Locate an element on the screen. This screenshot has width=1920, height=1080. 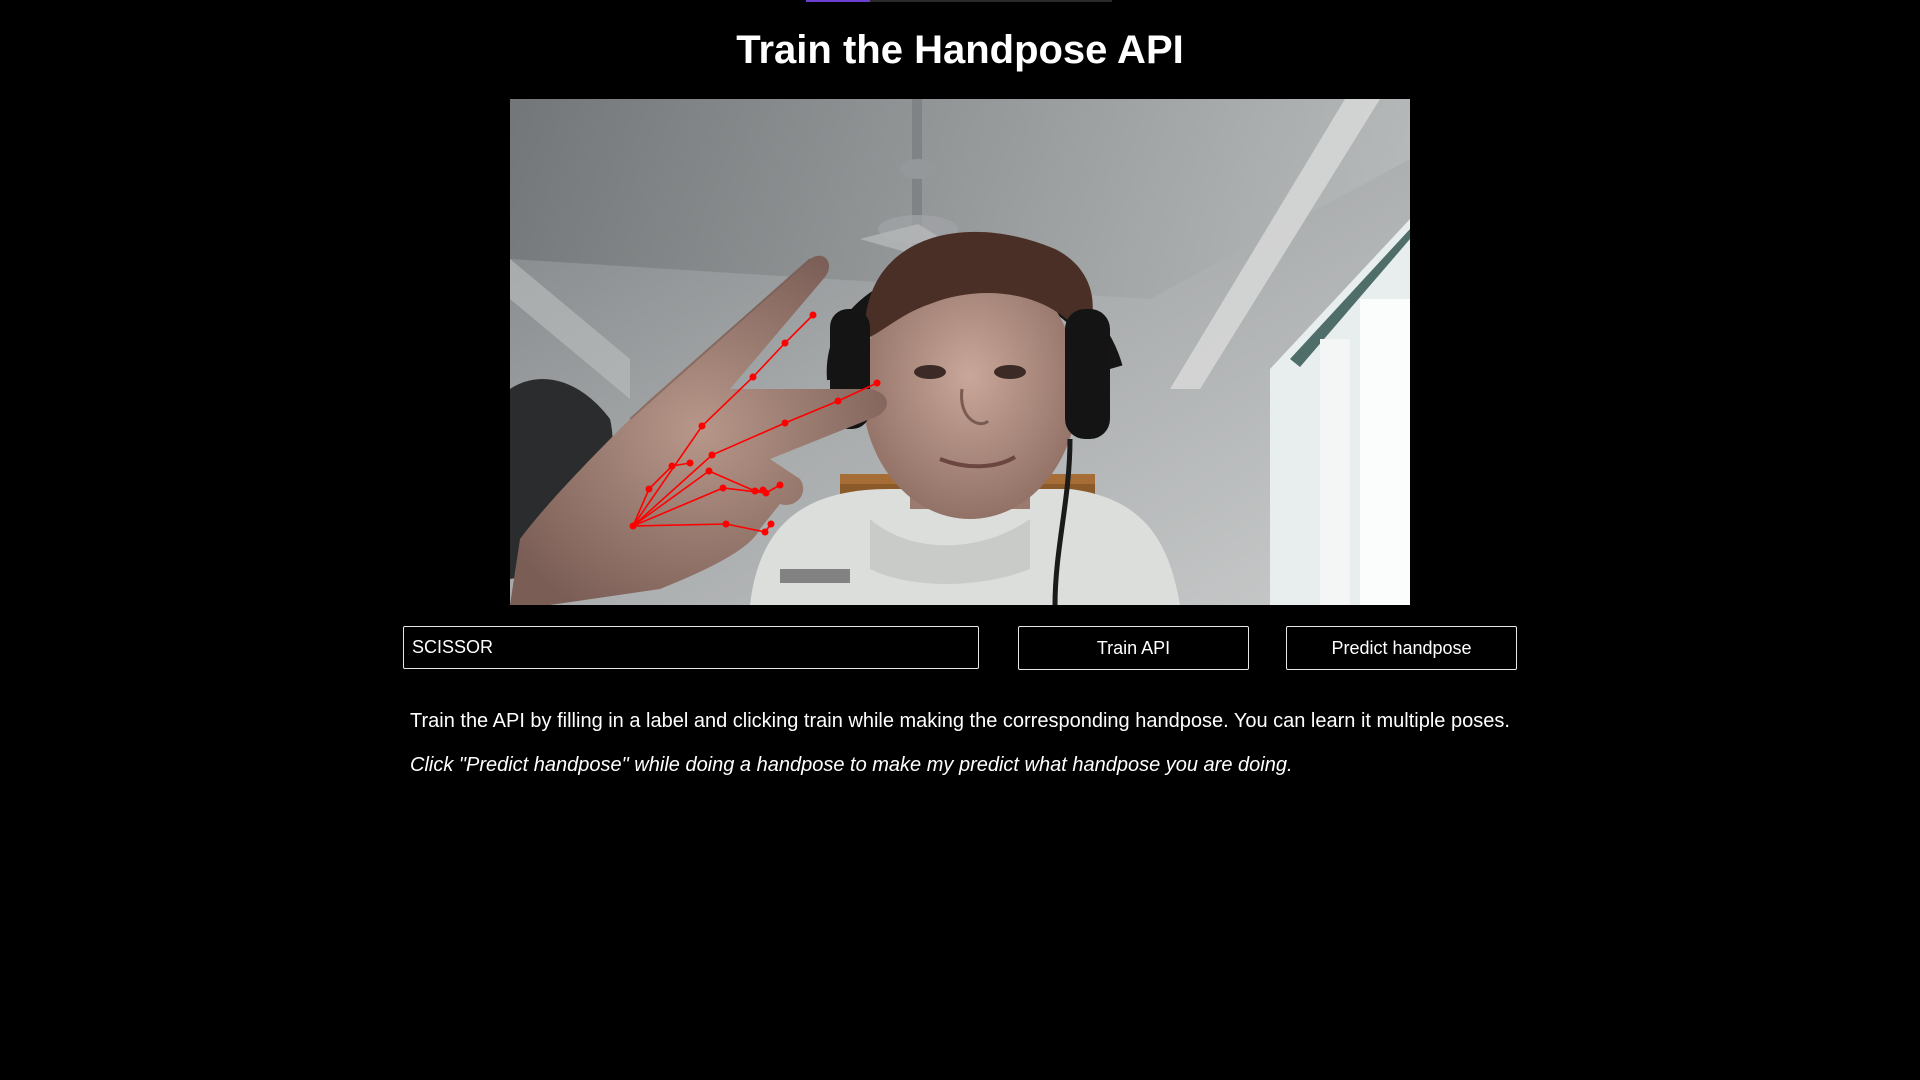
top-progress-segment is located at coordinates (838, 1).